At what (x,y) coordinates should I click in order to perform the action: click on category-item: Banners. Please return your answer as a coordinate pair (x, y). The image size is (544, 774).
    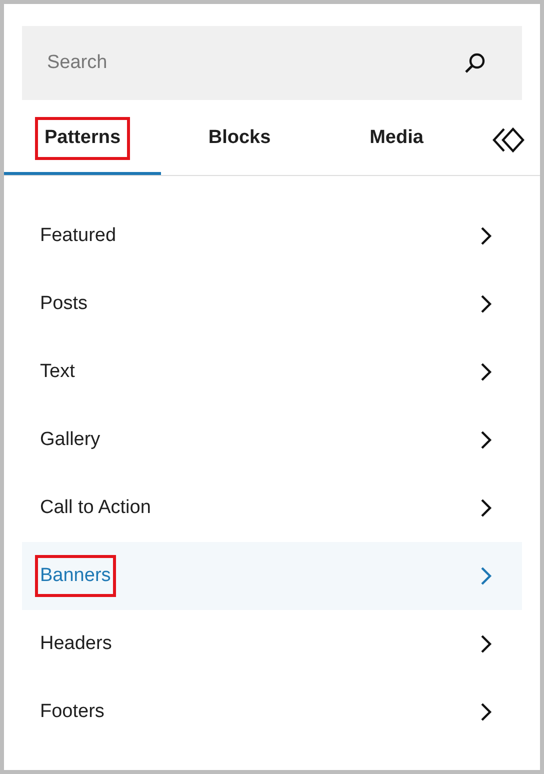
    Looking at the image, I should click on (272, 576).